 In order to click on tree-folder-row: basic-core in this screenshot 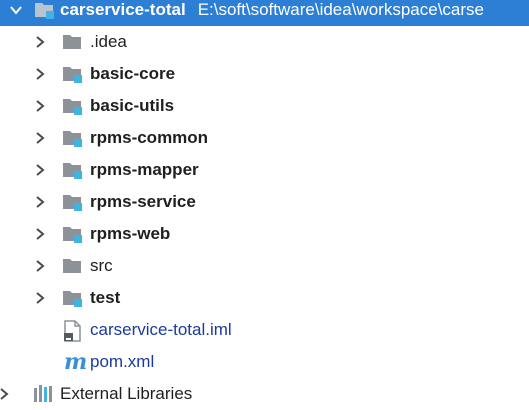, I will do `click(264, 74)`.